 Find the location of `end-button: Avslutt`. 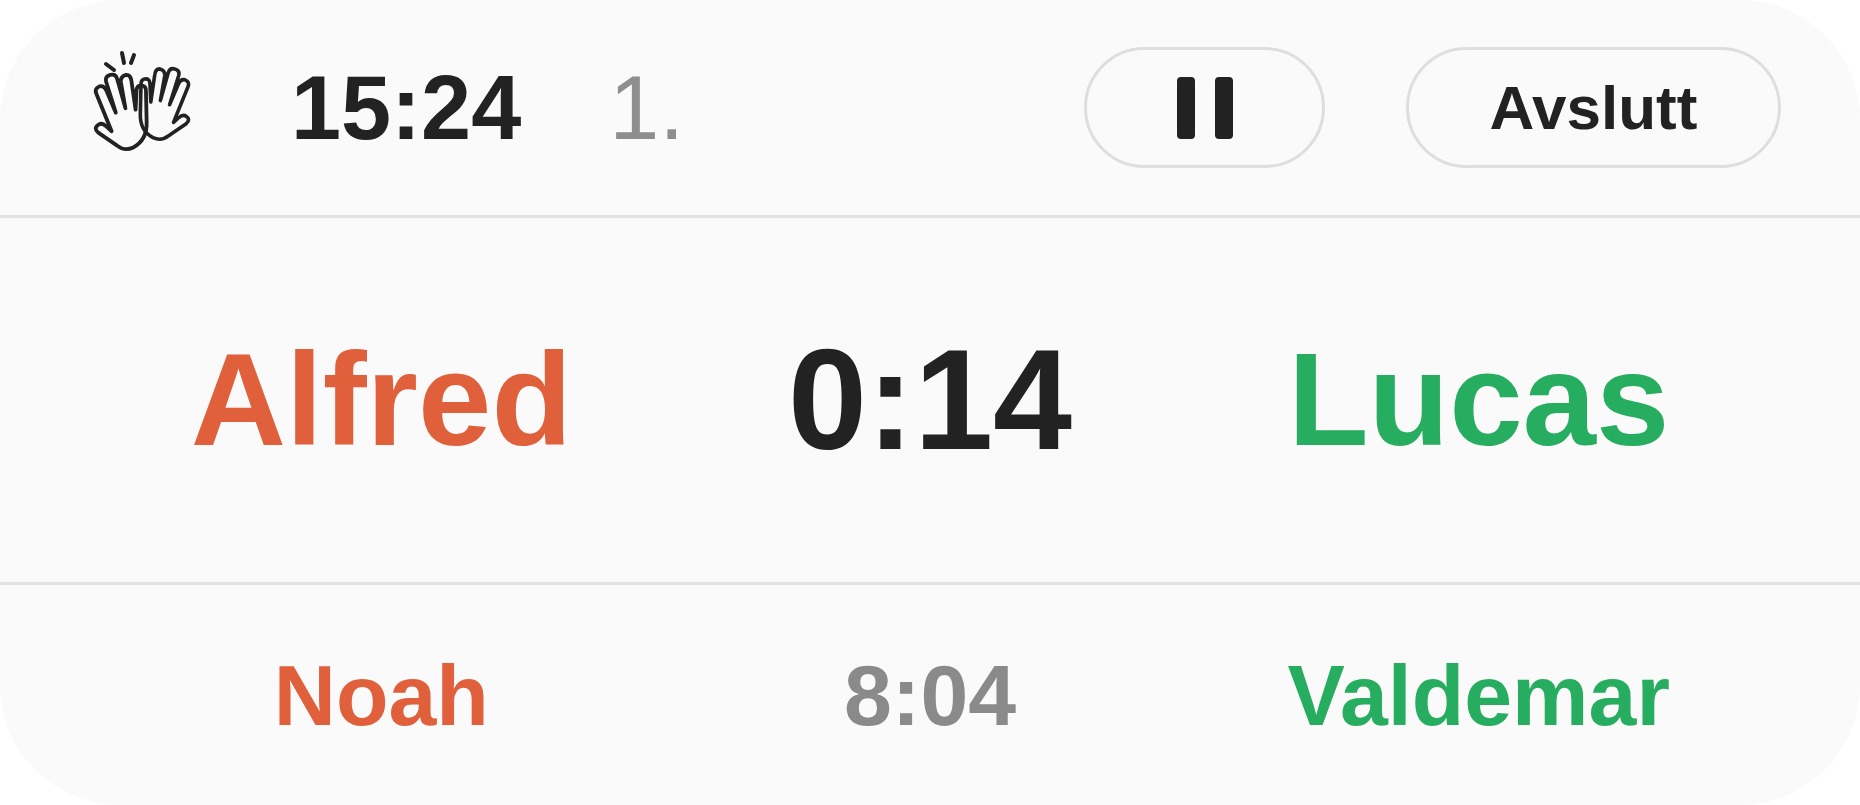

end-button: Avslutt is located at coordinates (1593, 107).